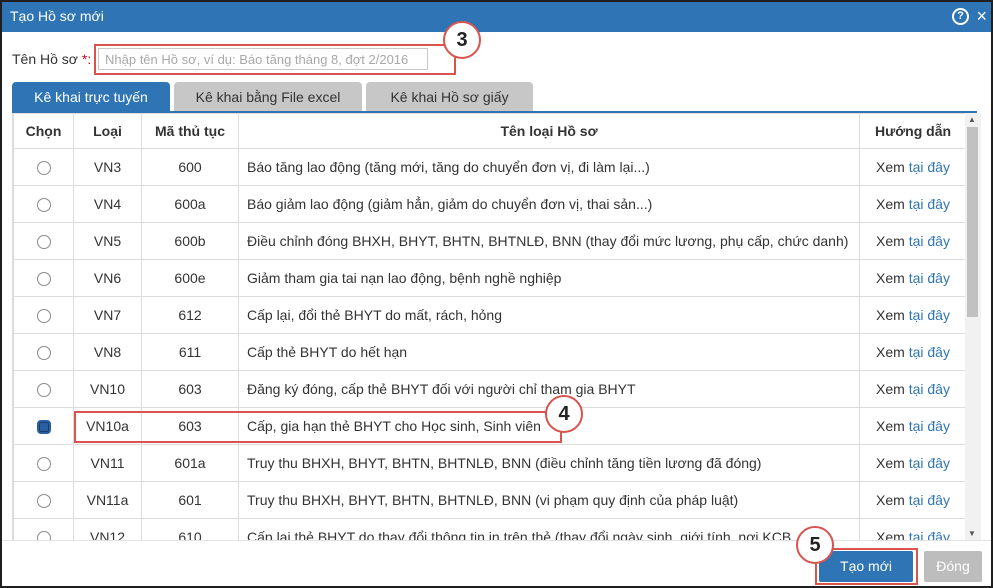 Image resolution: width=993 pixels, height=588 pixels. I want to click on type-cell: VN4, so click(107, 204).